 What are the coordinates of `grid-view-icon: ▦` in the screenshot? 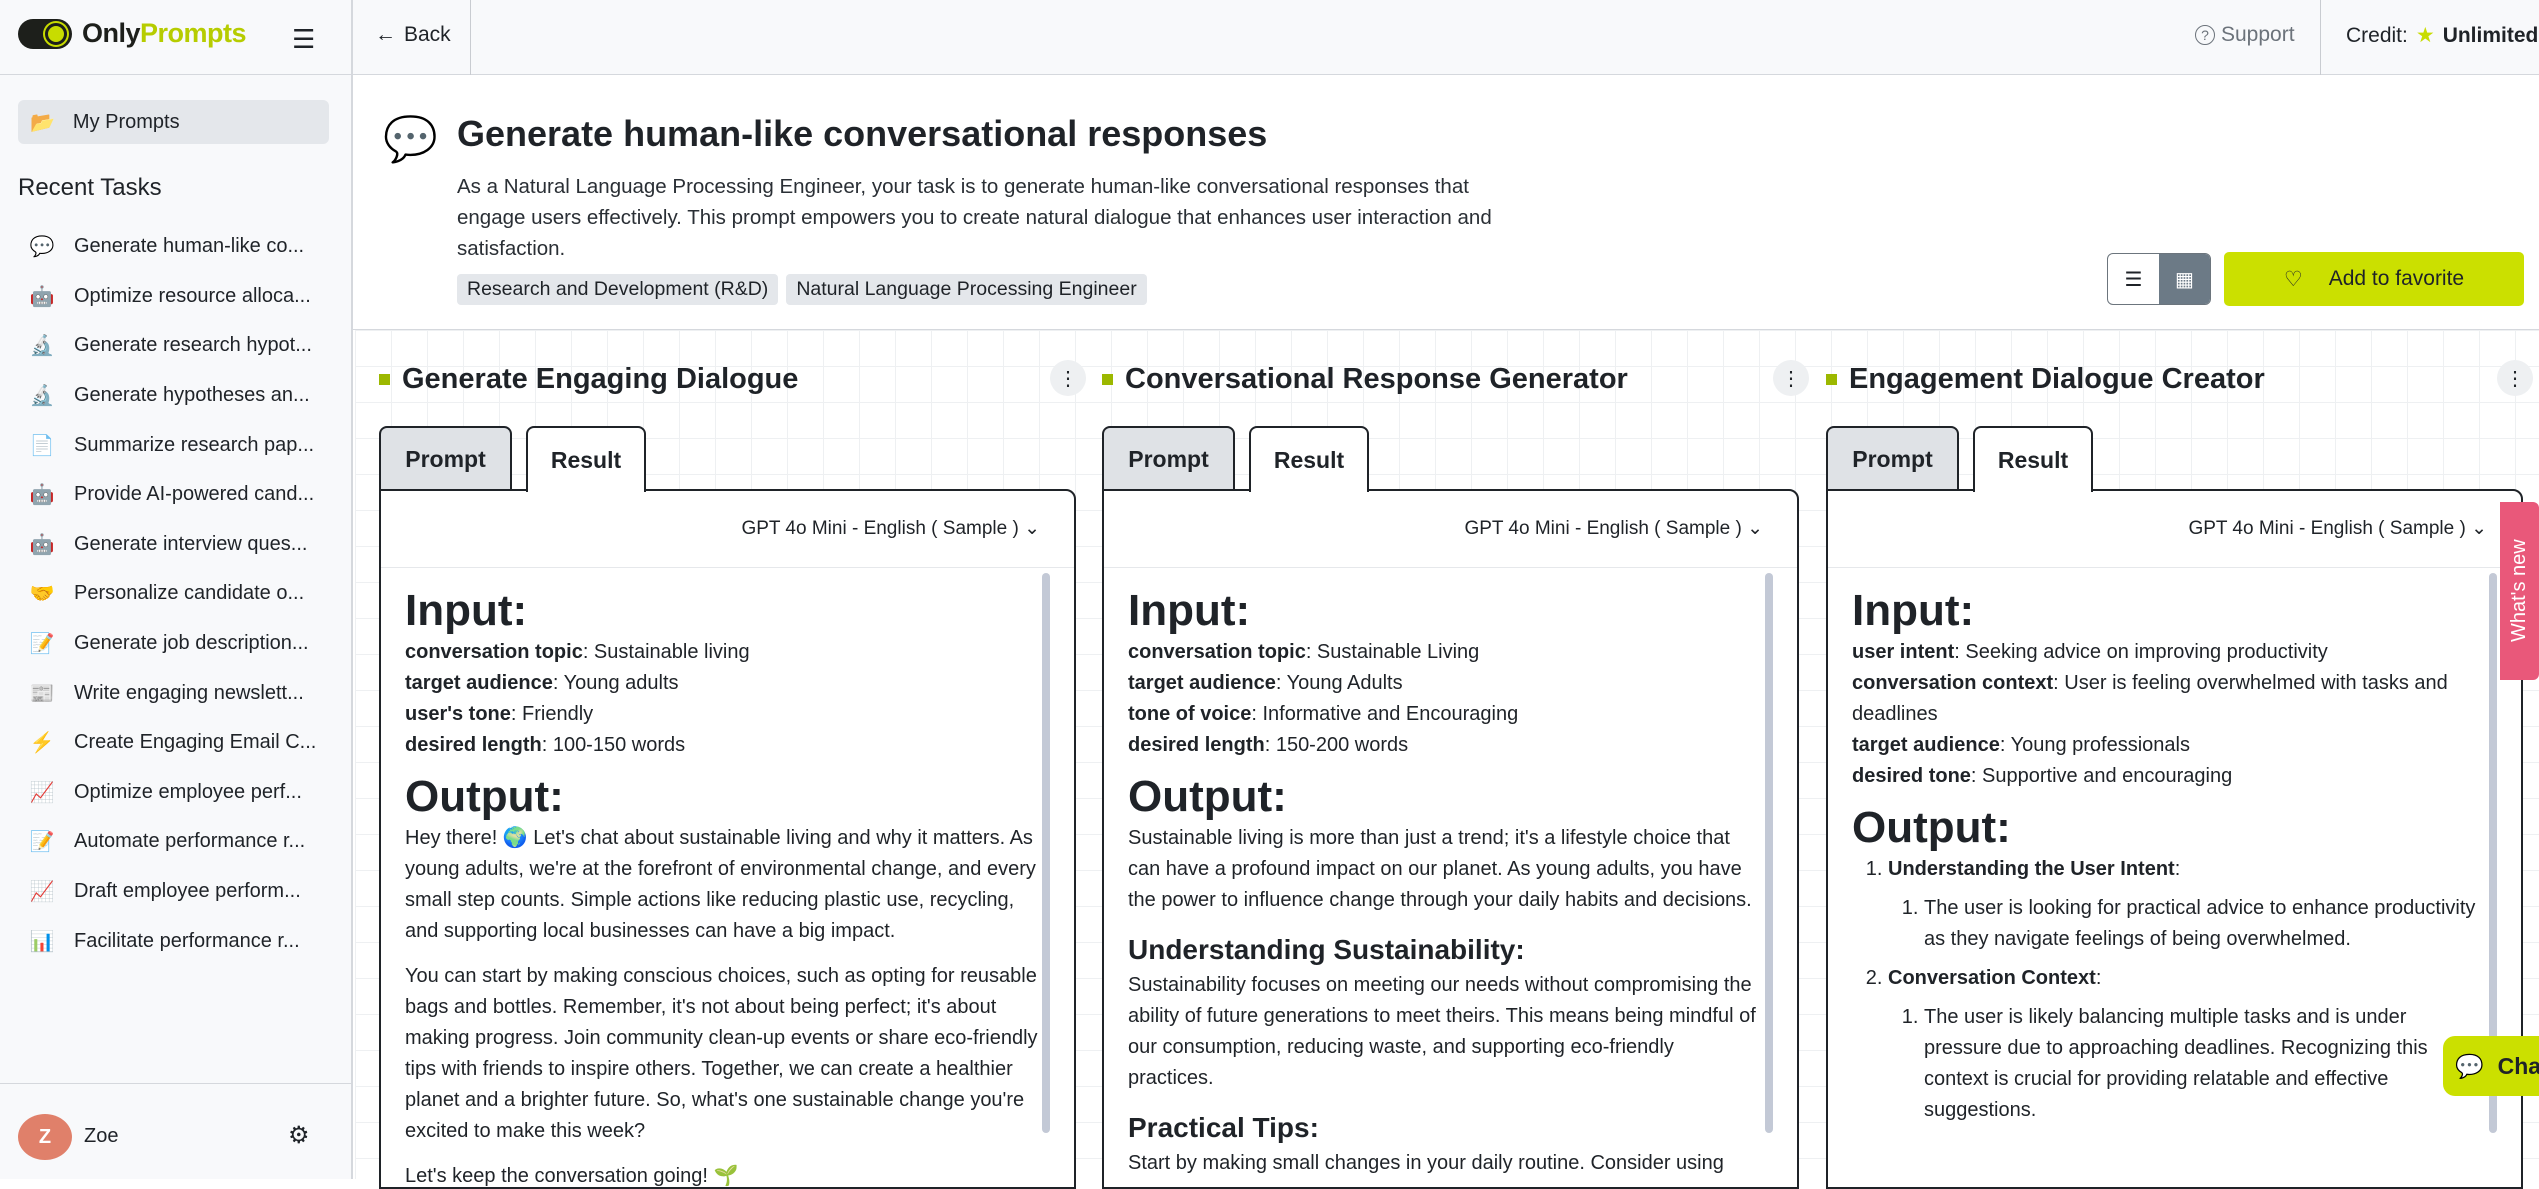 It's located at (2184, 279).